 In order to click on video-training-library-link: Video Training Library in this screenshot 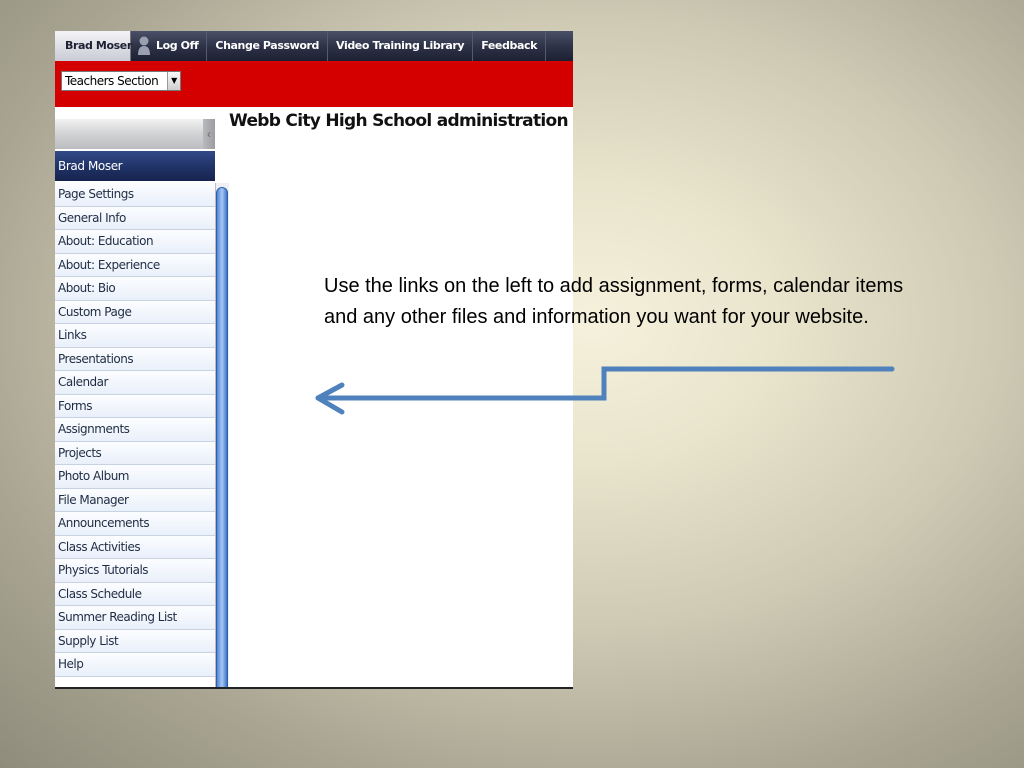, I will do `click(401, 46)`.